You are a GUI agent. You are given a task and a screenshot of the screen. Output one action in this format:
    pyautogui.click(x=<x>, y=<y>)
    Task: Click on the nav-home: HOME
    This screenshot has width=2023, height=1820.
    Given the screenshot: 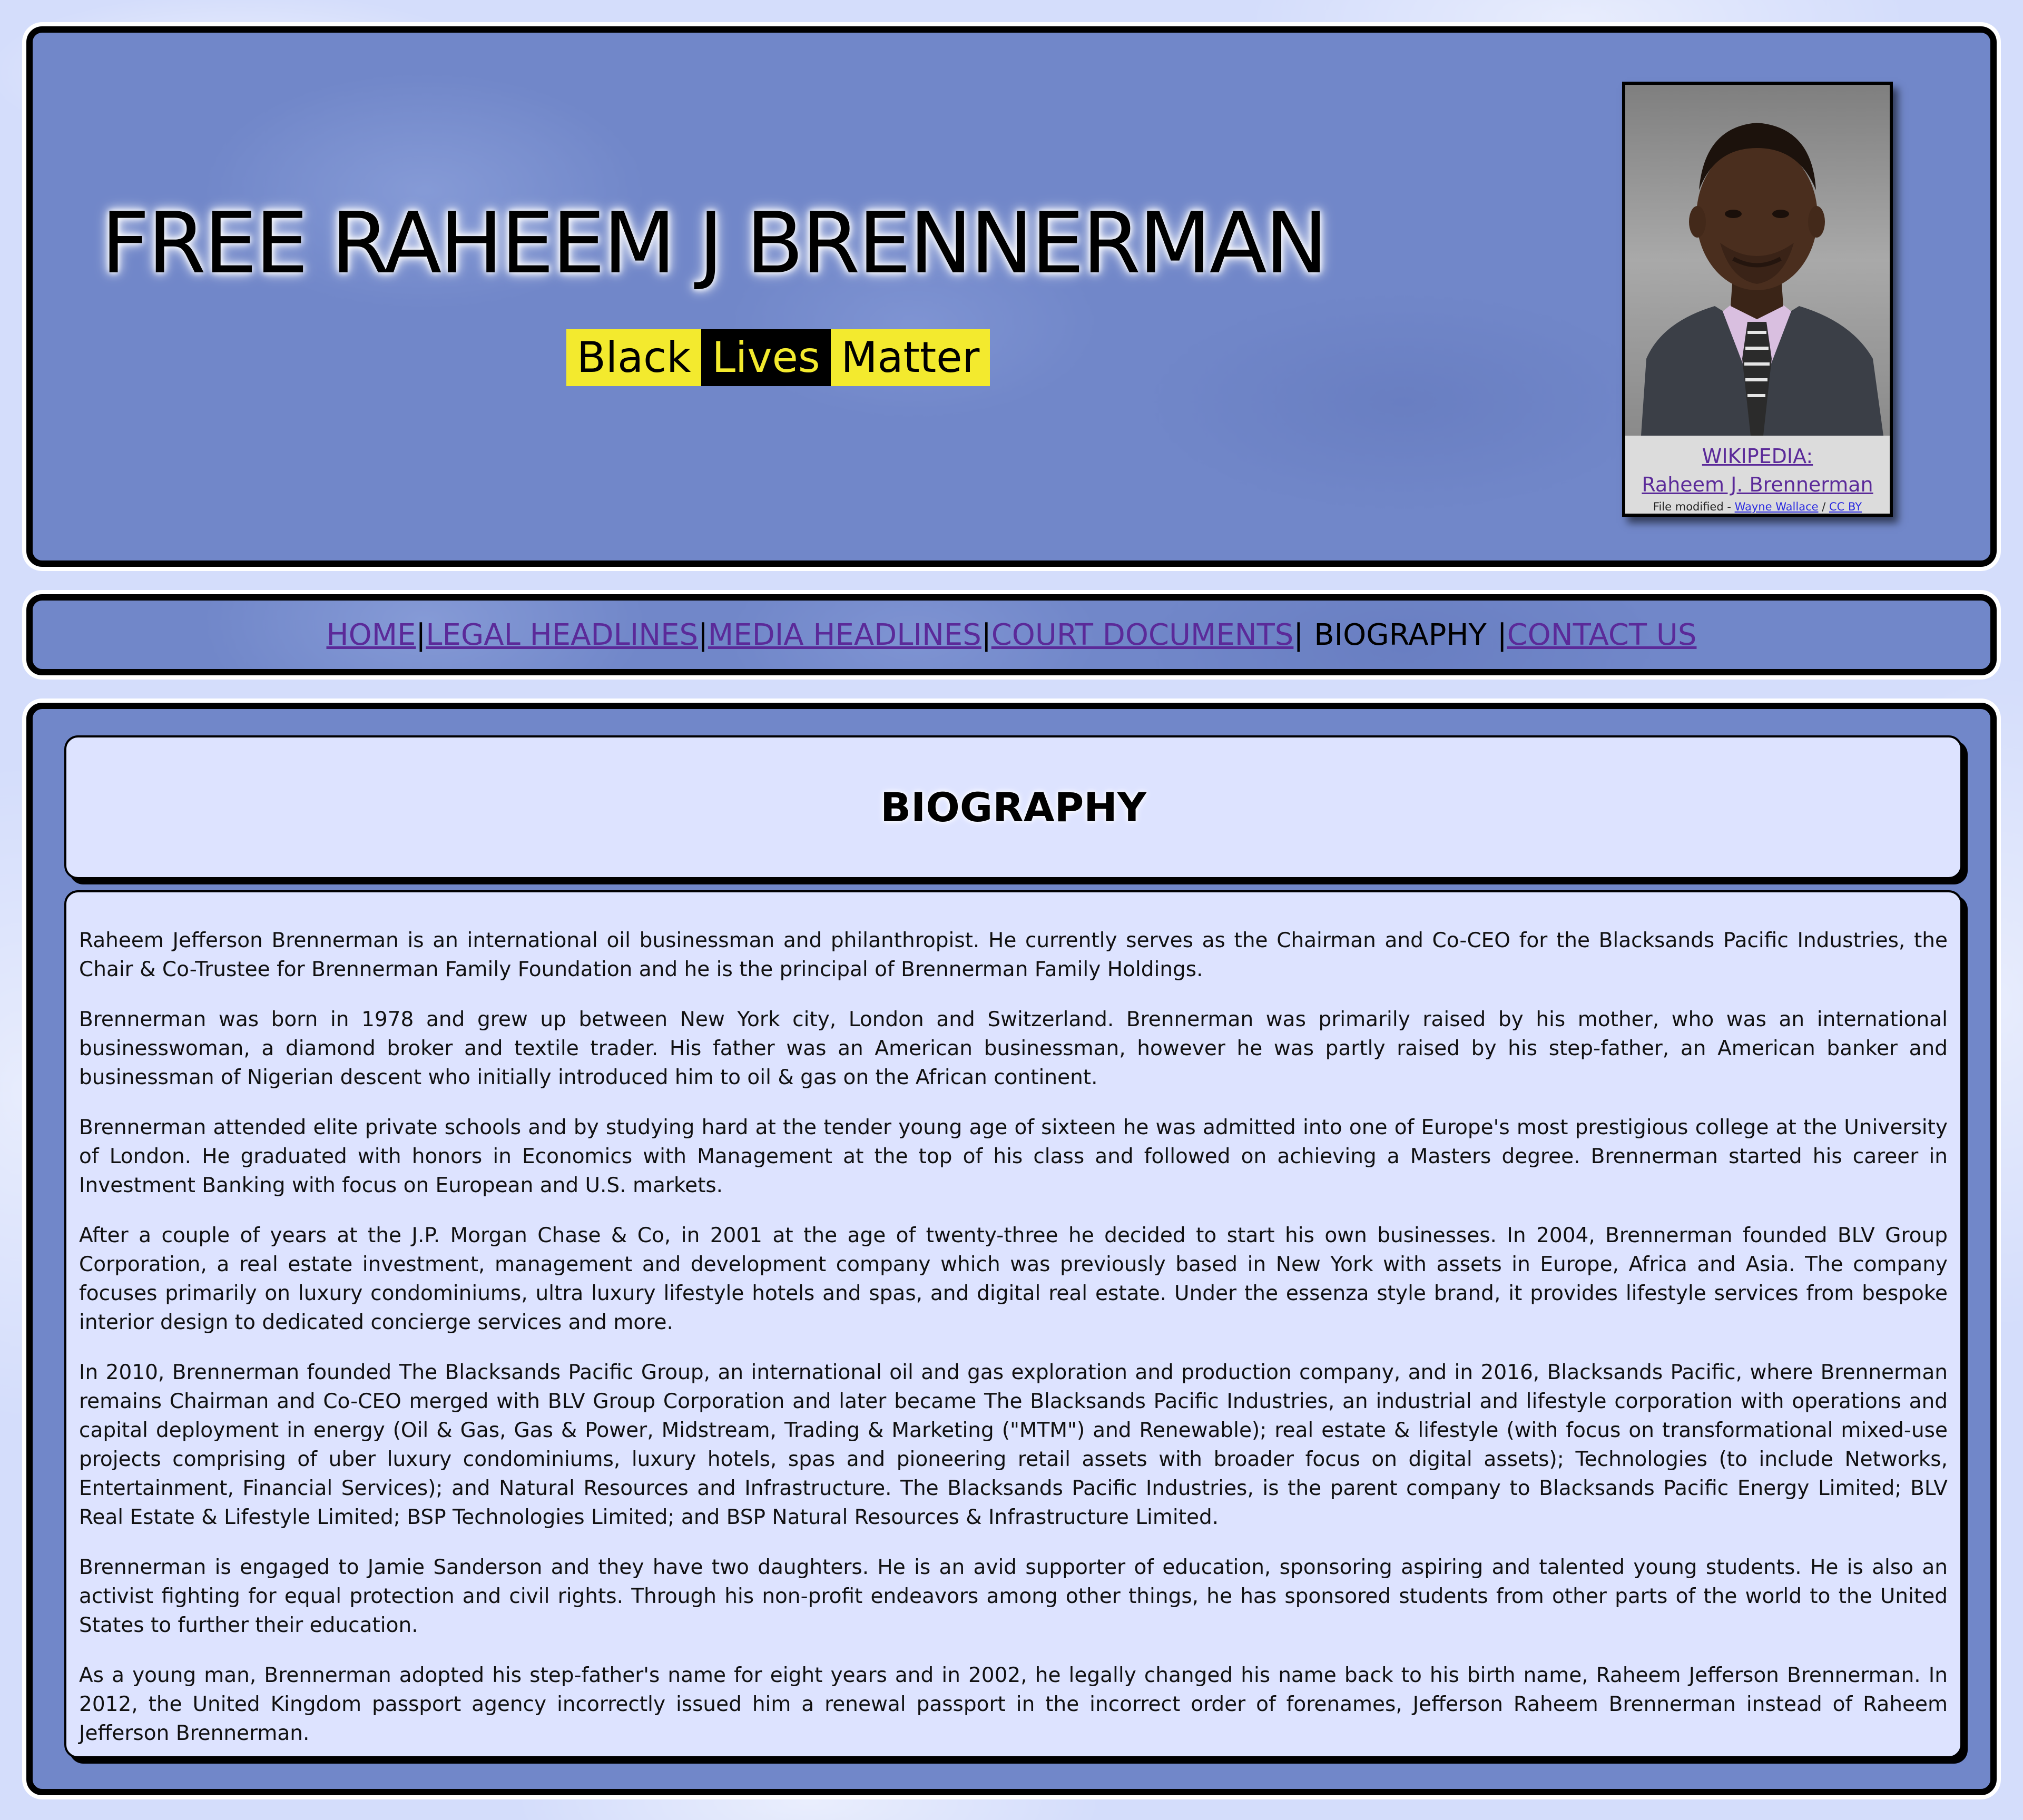 What is the action you would take?
    pyautogui.click(x=372, y=635)
    